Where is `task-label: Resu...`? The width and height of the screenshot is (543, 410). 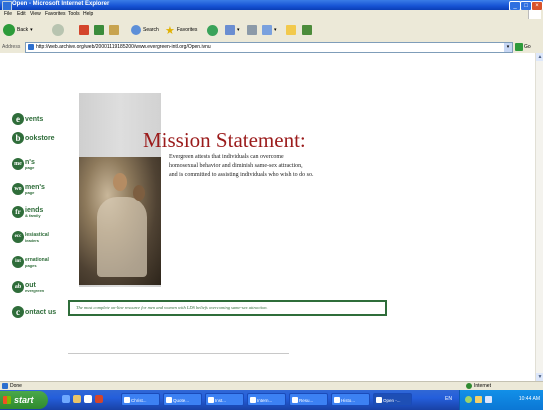
task-label: Resu... is located at coordinates (306, 400).